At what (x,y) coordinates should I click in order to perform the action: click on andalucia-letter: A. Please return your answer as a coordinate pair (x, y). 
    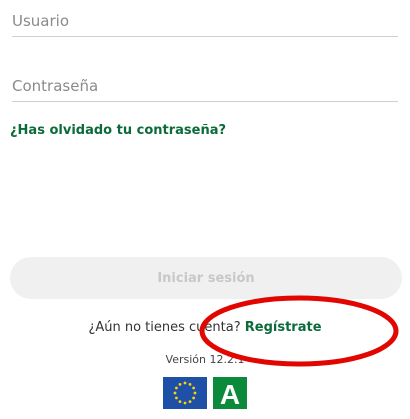
    Looking at the image, I should click on (230, 394).